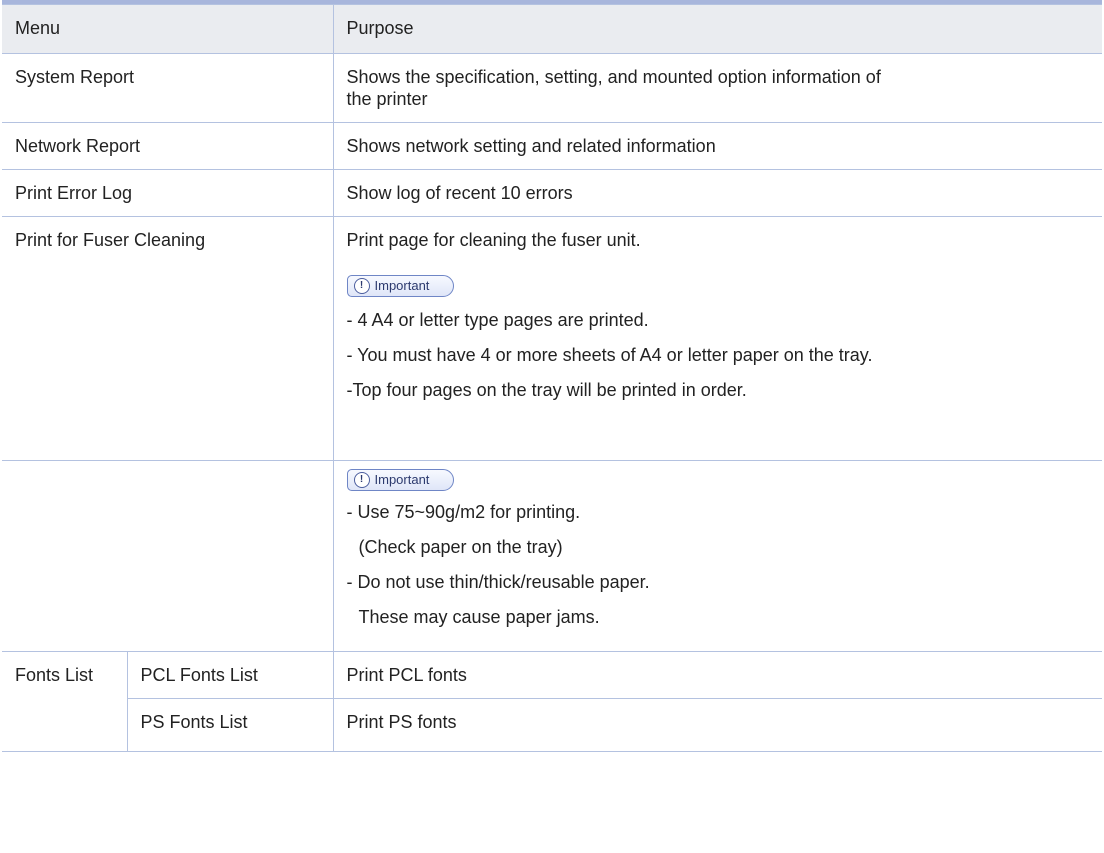 The image size is (1104, 853). I want to click on note-line: (Check paper on the tray), so click(460, 547).